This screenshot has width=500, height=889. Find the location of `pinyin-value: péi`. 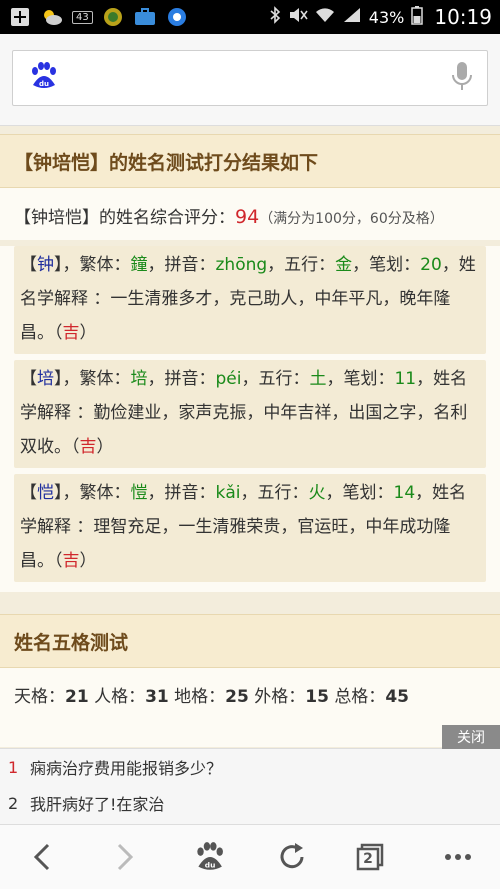

pinyin-value: péi is located at coordinates (228, 379).